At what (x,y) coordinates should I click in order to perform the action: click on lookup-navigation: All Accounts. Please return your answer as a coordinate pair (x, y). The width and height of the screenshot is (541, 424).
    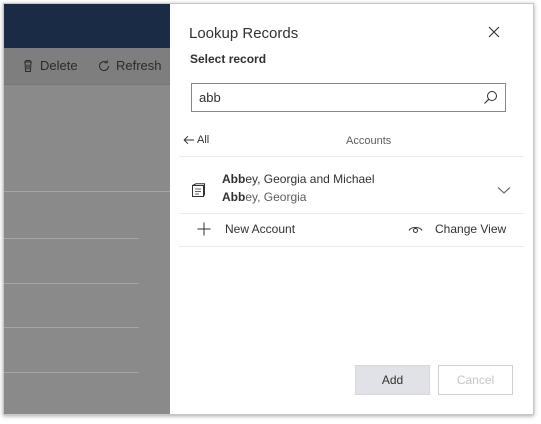
    Looking at the image, I should click on (348, 141).